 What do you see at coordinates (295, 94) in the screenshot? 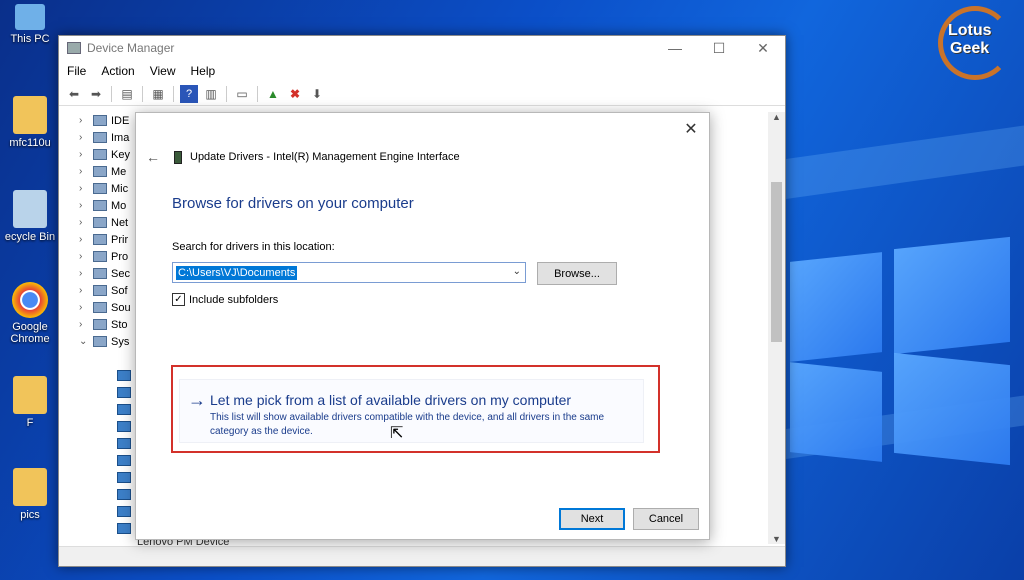
I see `uninstall-icon: ✖` at bounding box center [295, 94].